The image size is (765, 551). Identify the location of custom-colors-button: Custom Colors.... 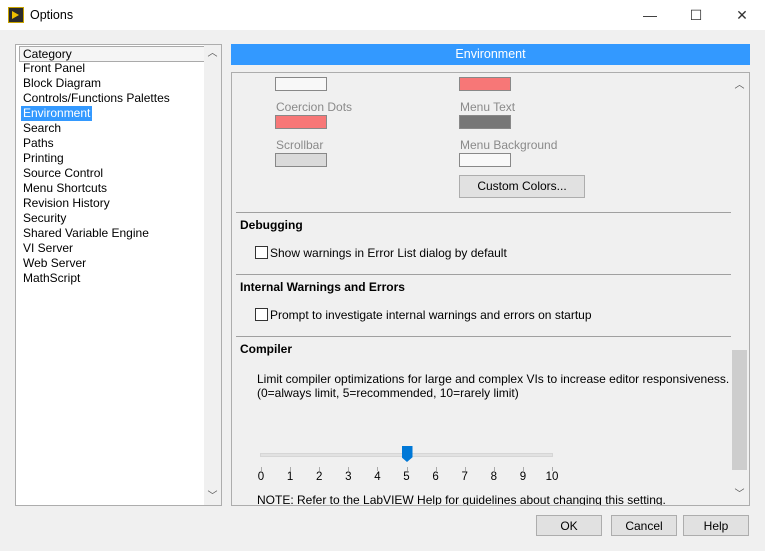
(522, 186).